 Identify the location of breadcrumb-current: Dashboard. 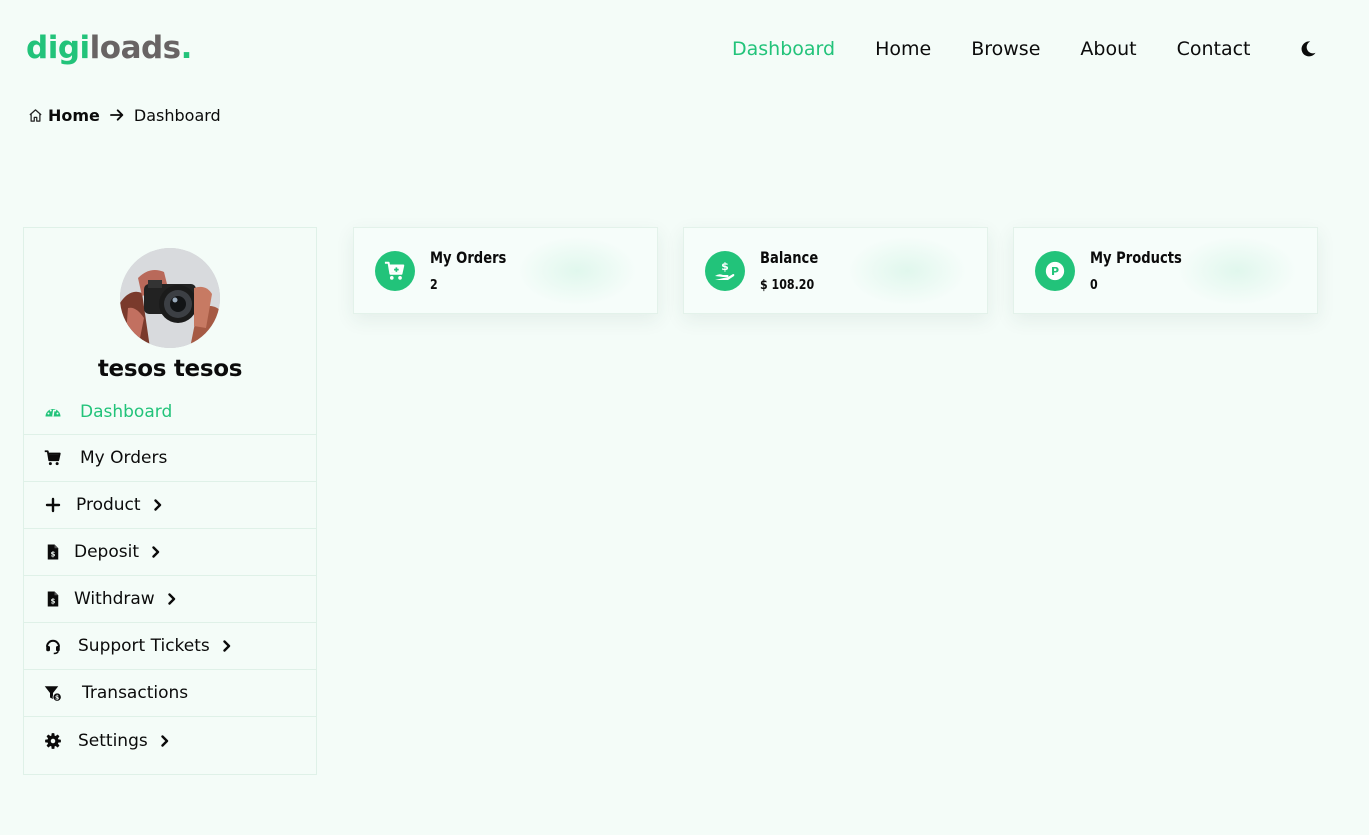
(177, 115).